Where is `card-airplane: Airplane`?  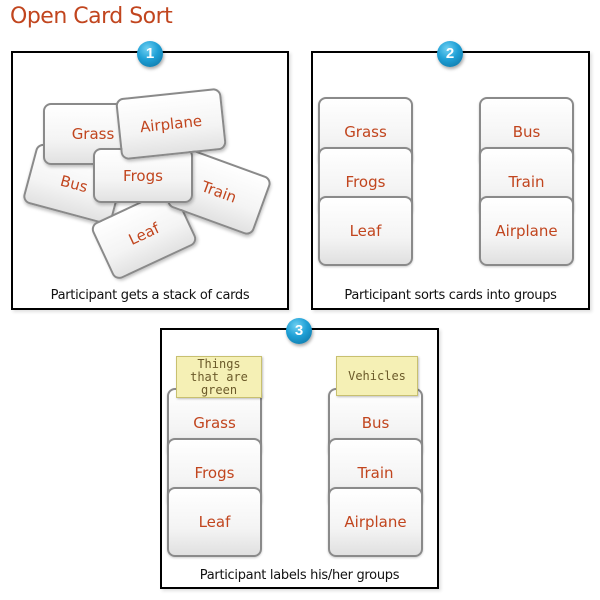 card-airplane: Airplane is located at coordinates (171, 124).